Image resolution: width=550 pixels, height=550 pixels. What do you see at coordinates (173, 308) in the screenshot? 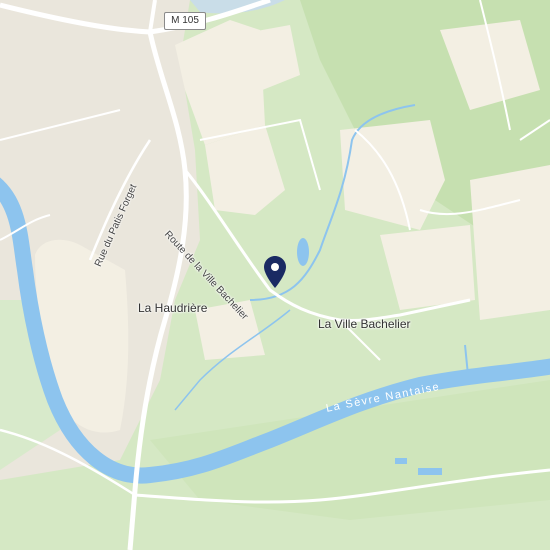
I see `place-label-la-haudriere: La Haudrière` at bounding box center [173, 308].